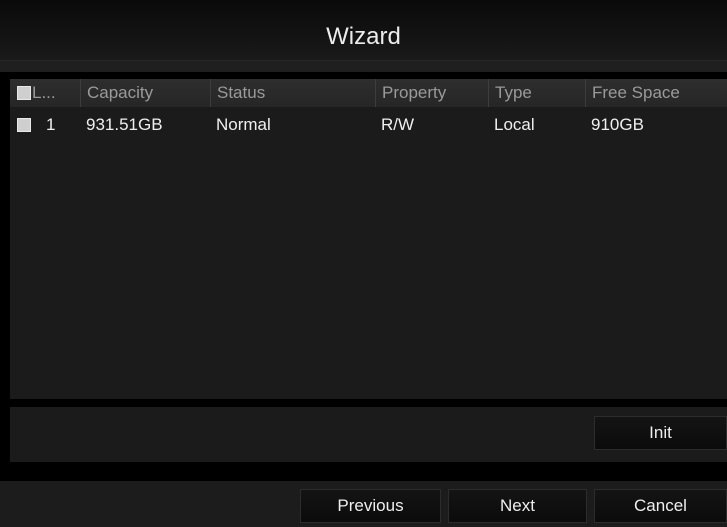 This screenshot has width=727, height=527. What do you see at coordinates (514, 124) in the screenshot?
I see `cell-type: Local` at bounding box center [514, 124].